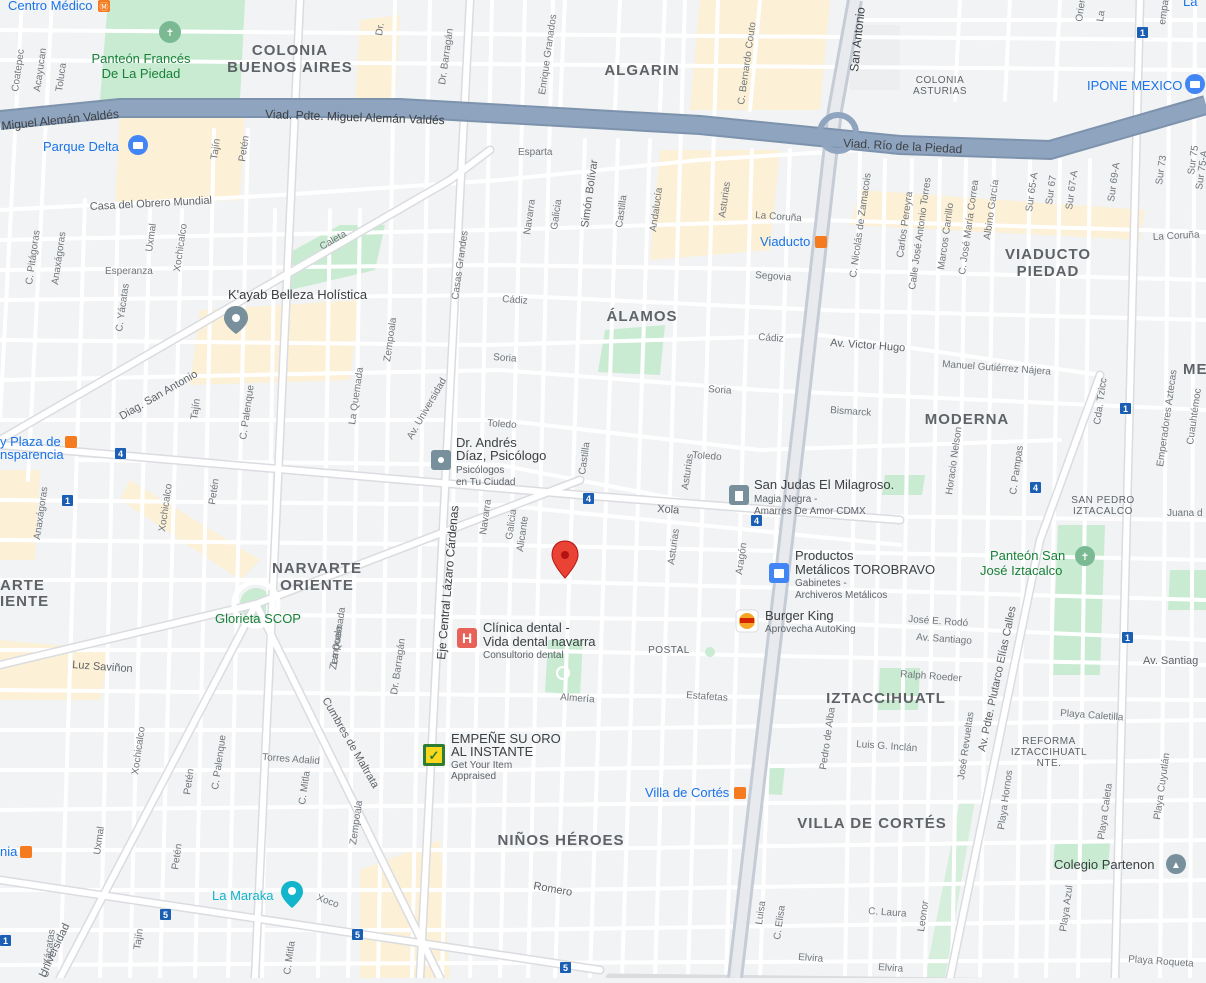 The height and width of the screenshot is (983, 1206). Describe the element at coordinates (810, 511) in the screenshot. I see `svg-text: Amarres De Amor CDMX` at that location.